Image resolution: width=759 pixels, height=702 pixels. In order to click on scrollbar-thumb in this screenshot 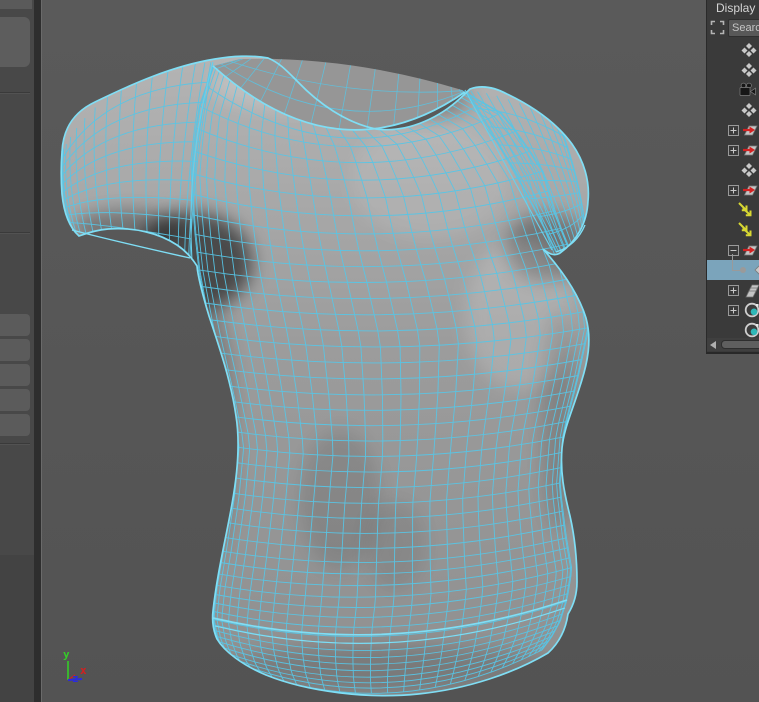, I will do `click(740, 344)`.